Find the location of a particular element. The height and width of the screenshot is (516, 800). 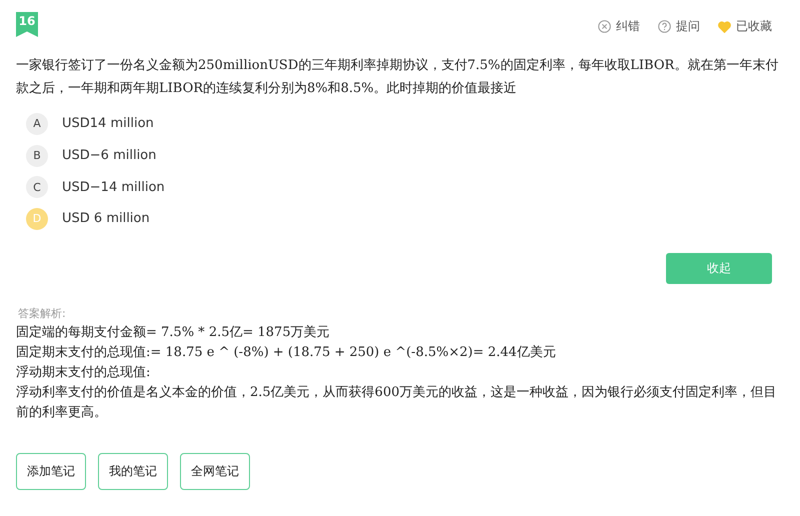

option-letter: A is located at coordinates (37, 123).